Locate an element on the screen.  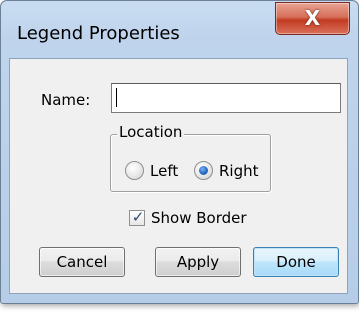
close-button: X is located at coordinates (312, 18).